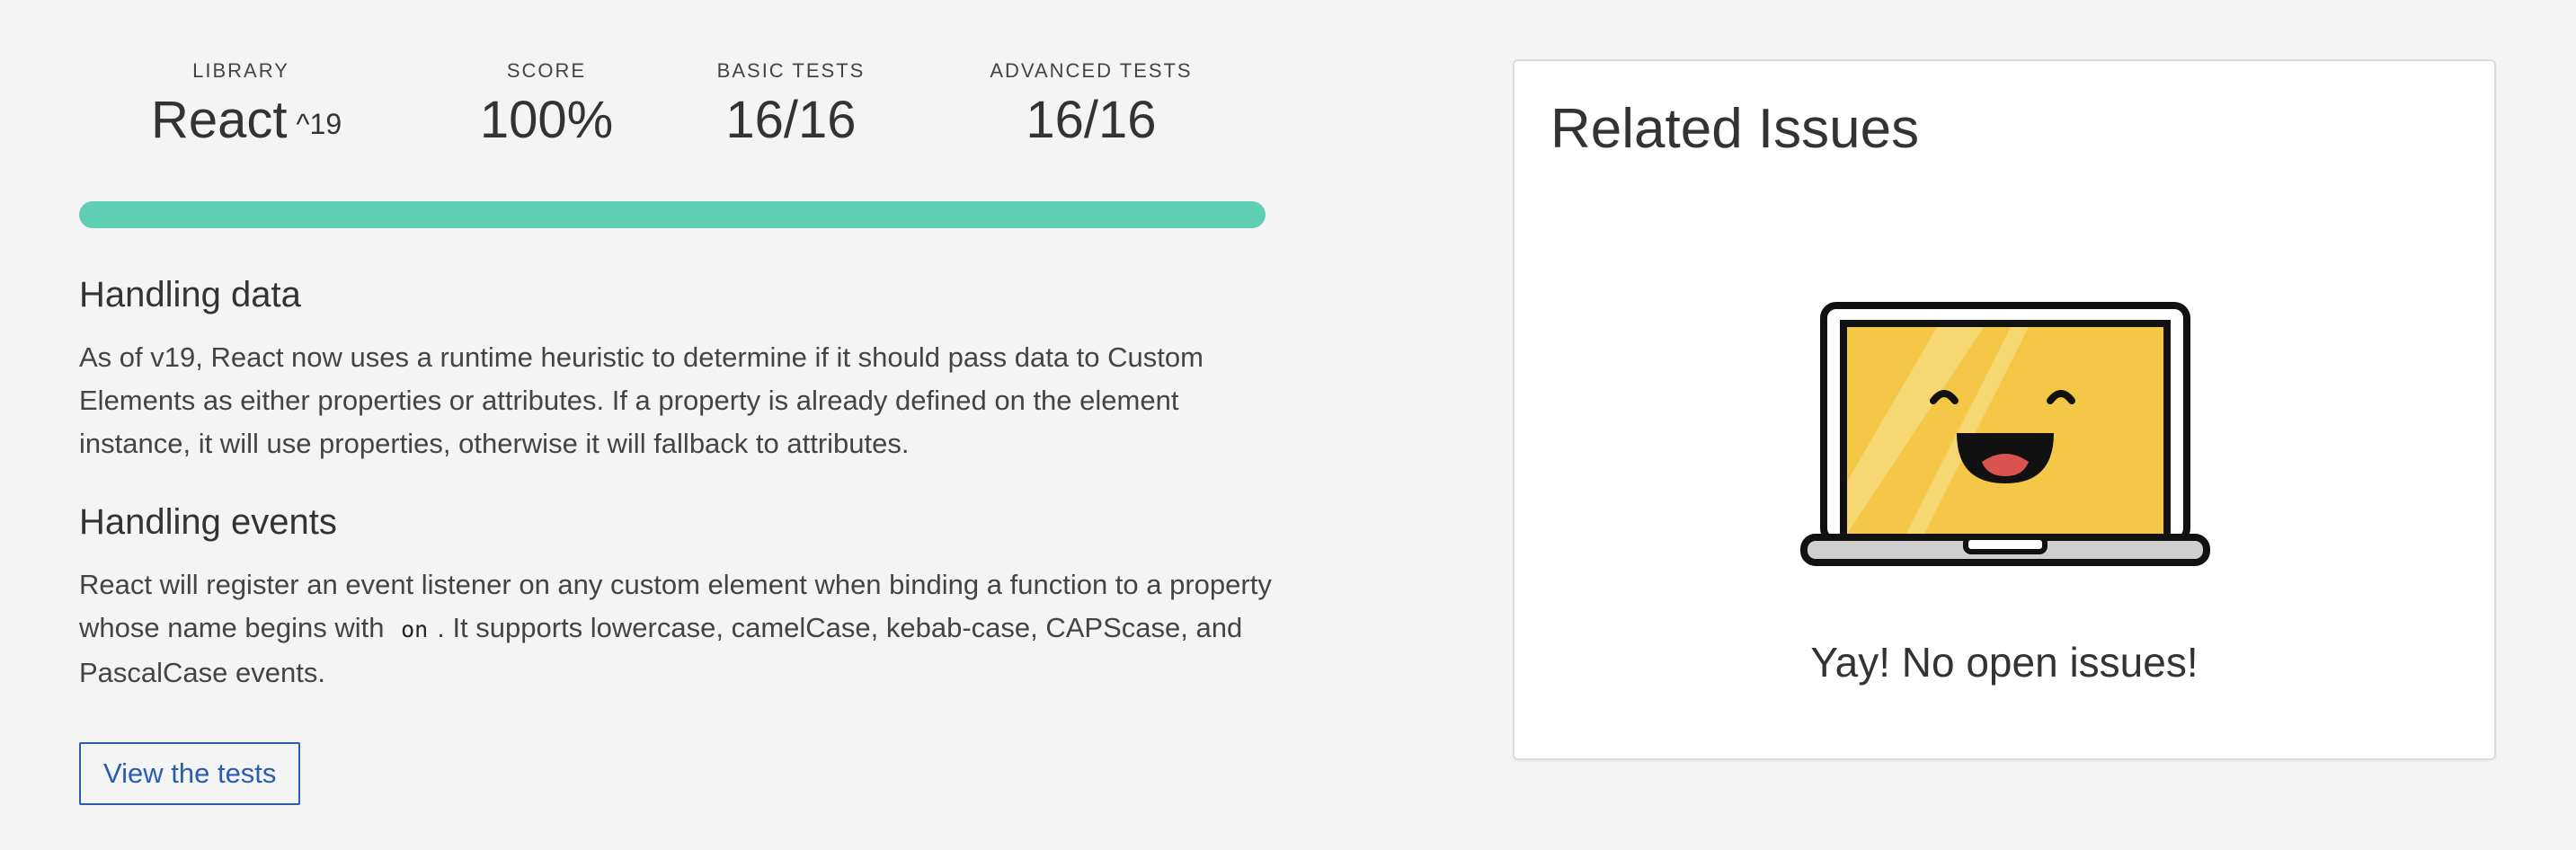 This screenshot has width=2576, height=850. I want to click on no-issues-message: Yay! No open issues!, so click(2004, 662).